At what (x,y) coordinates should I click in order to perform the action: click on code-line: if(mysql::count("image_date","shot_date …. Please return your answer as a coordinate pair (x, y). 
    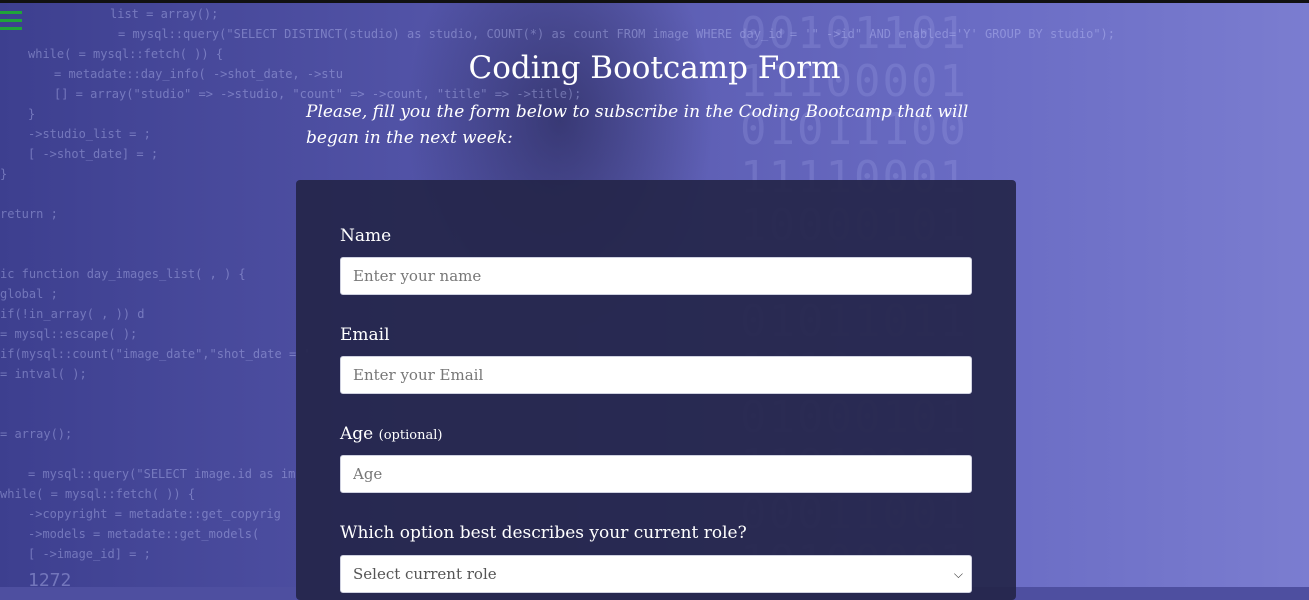
    Looking at the image, I should click on (155, 354).